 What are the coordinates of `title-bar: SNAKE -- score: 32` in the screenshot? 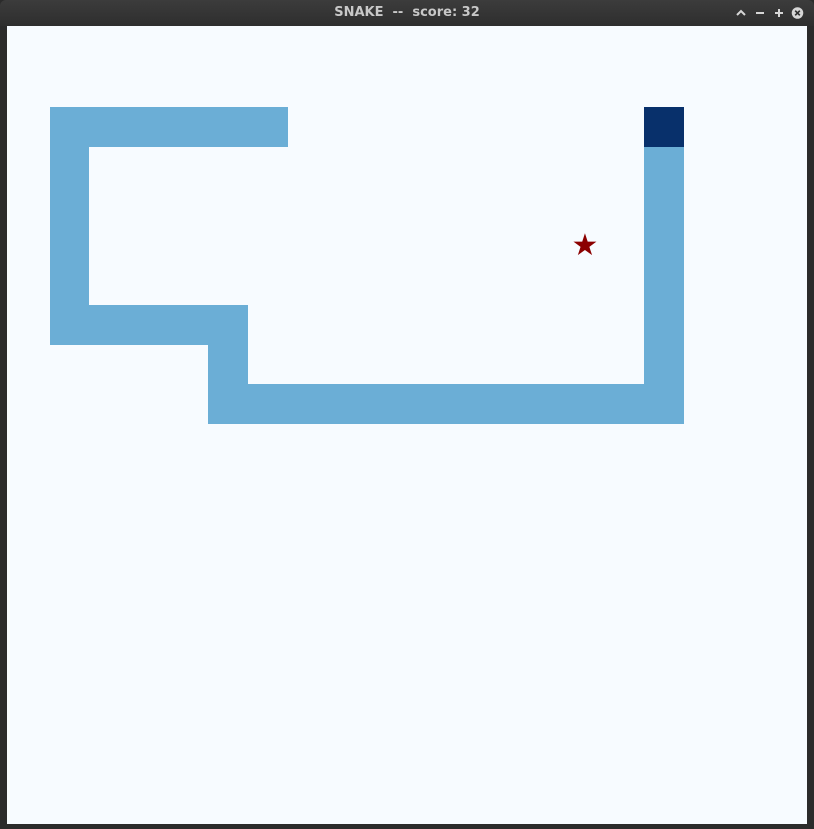 It's located at (407, 13).